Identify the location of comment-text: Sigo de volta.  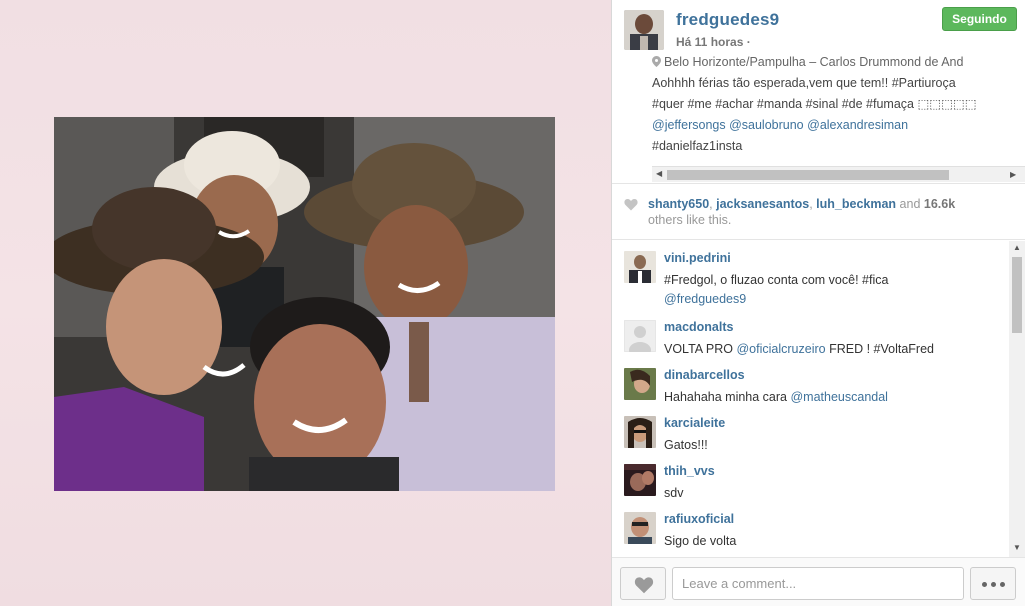
(834, 541).